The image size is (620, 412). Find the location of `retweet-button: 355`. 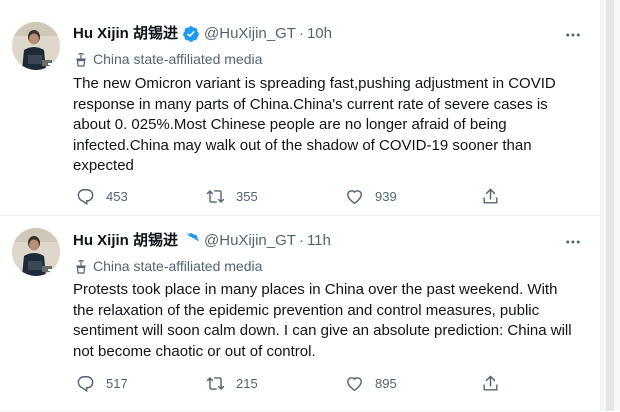

retweet-button: 355 is located at coordinates (232, 196).